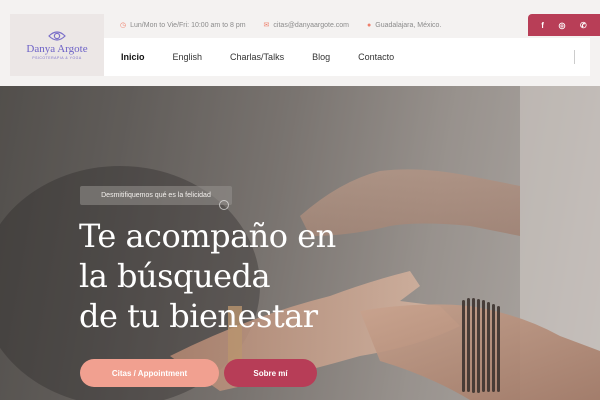  I want to click on nav-item-english: English, so click(188, 57).